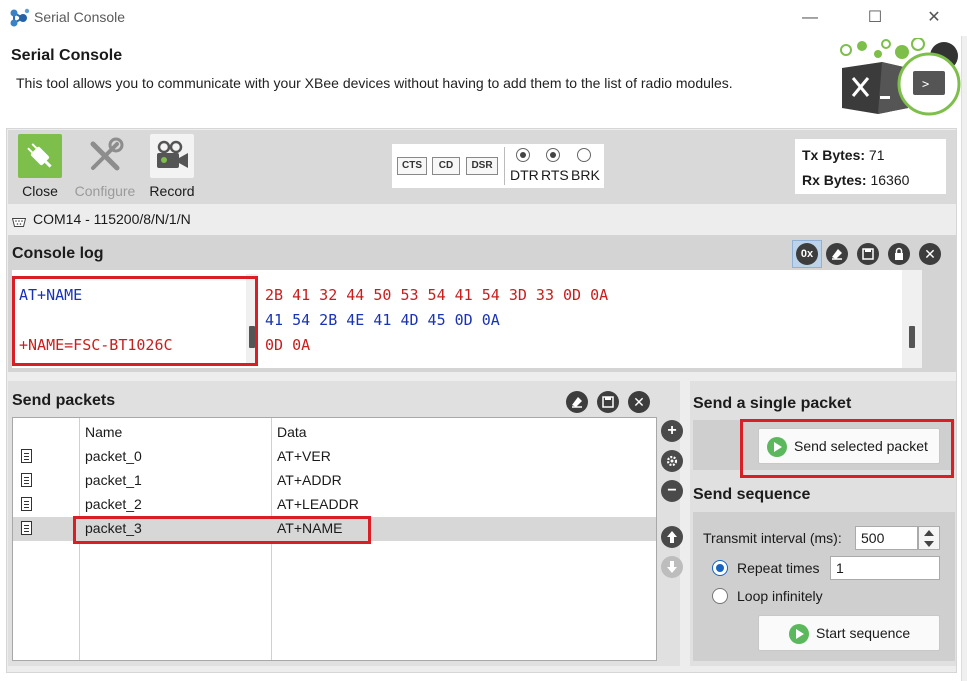 Image resolution: width=967 pixels, height=681 pixels. Describe the element at coordinates (304, 456) in the screenshot. I see `packet-data: AT+VER` at that location.